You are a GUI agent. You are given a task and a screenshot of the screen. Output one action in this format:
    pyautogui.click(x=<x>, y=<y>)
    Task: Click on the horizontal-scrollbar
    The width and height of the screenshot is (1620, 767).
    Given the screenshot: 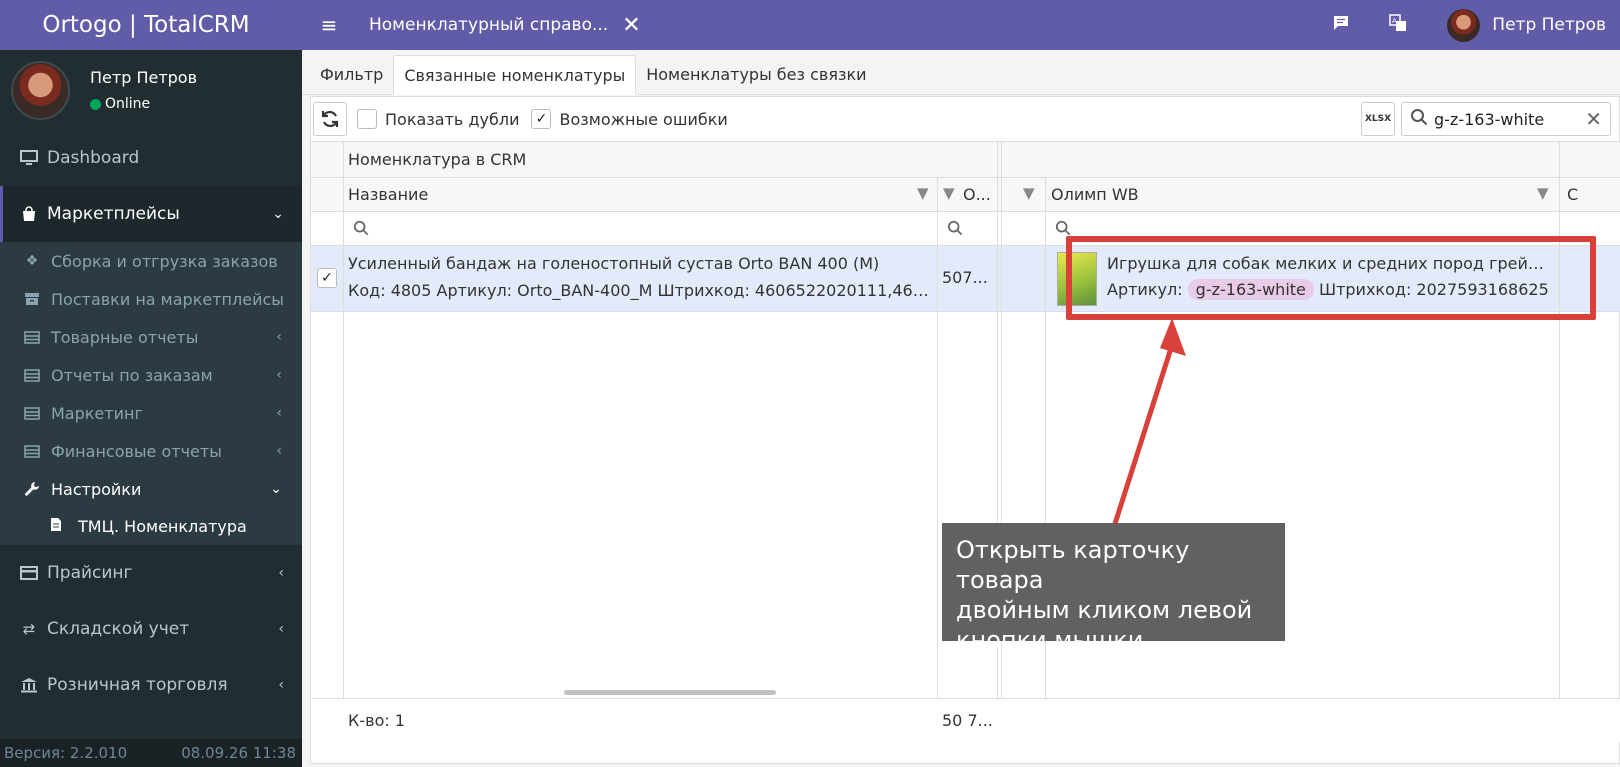 What is the action you would take?
    pyautogui.click(x=670, y=692)
    